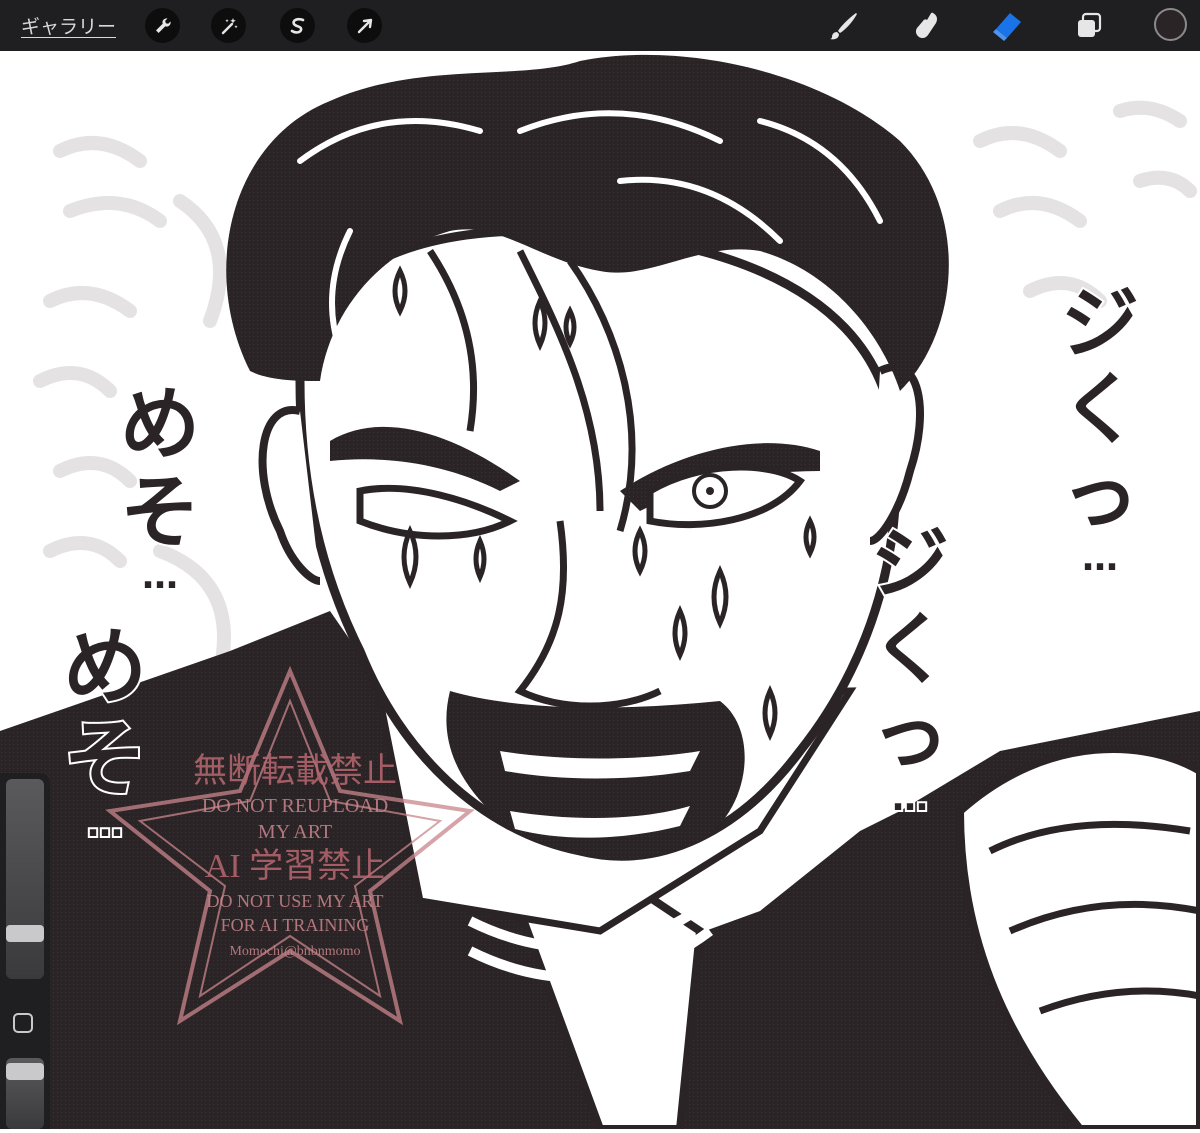 The width and height of the screenshot is (1200, 1133). I want to click on arrow-cursor-icon, so click(364, 25).